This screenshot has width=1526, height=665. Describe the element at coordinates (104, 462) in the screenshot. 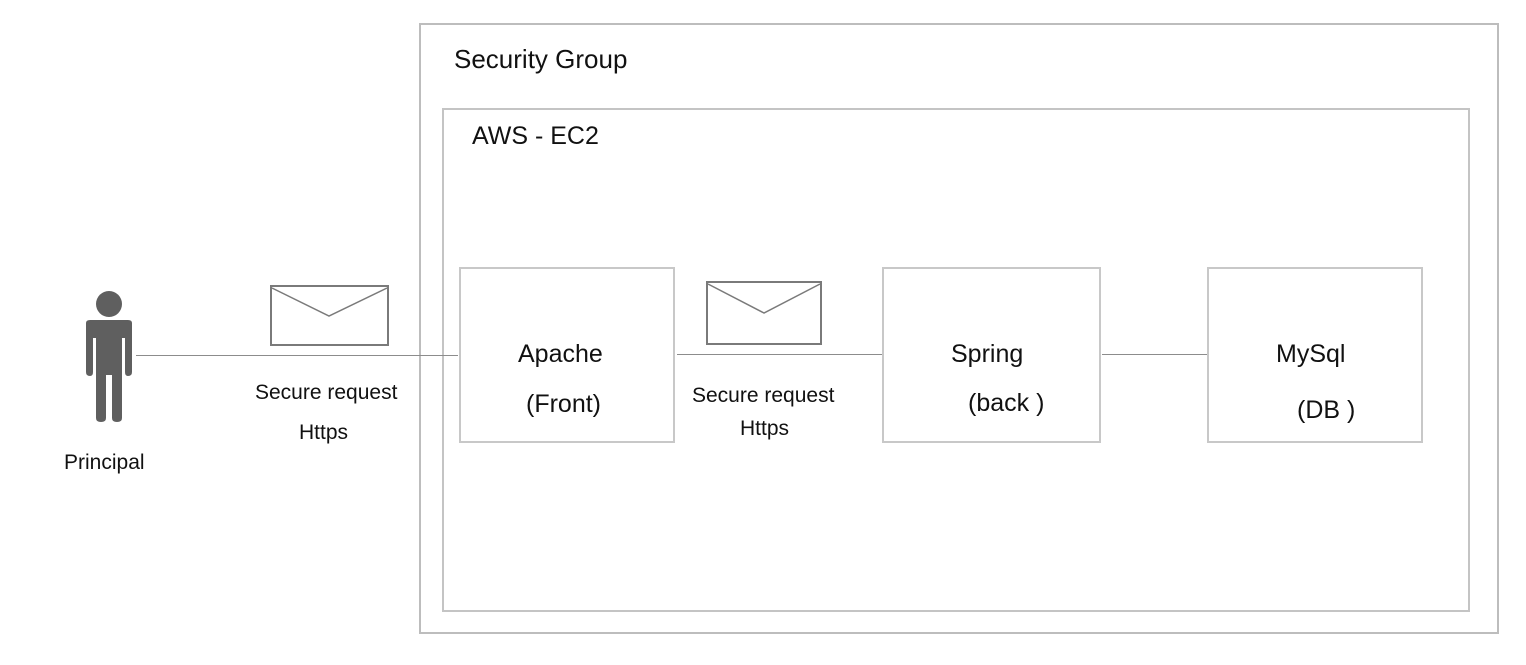

I see `principal-label: Principal` at that location.